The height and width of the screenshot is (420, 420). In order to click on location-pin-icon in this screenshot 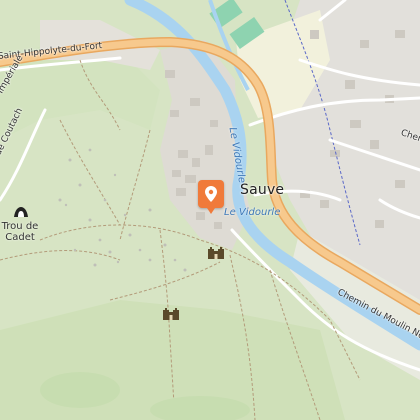, I will do `click(211, 194)`.